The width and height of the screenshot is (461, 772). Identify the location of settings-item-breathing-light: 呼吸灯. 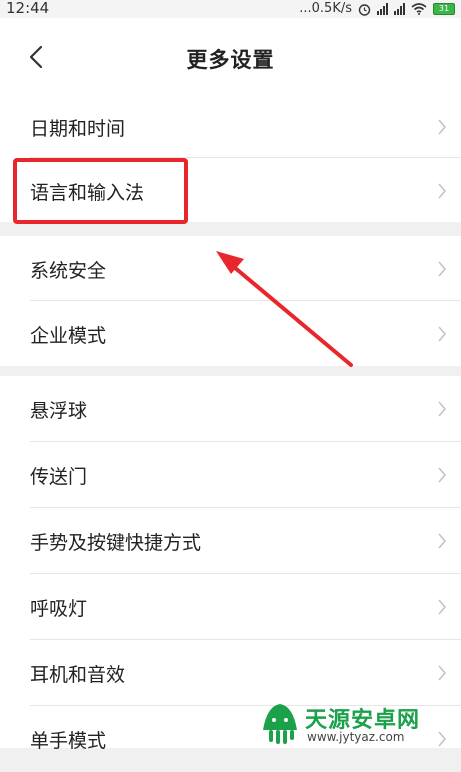
(230, 607).